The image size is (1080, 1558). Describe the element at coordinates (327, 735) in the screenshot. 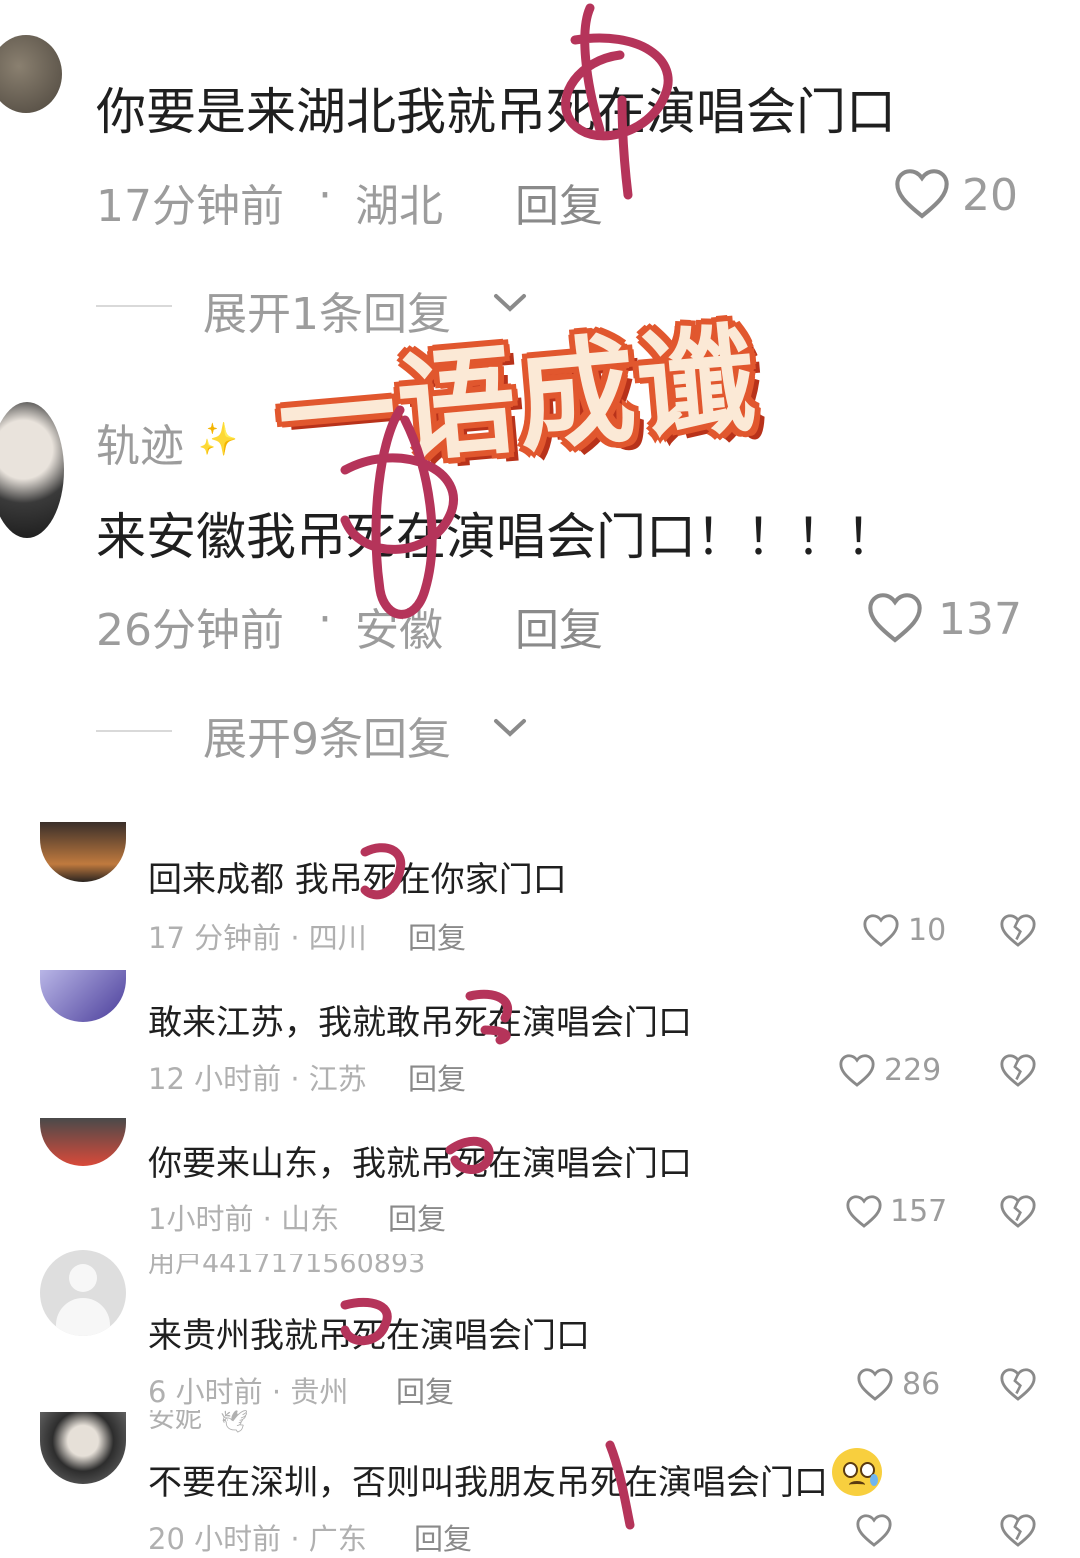

I see `expand-replies-button: 展开9条回复` at that location.